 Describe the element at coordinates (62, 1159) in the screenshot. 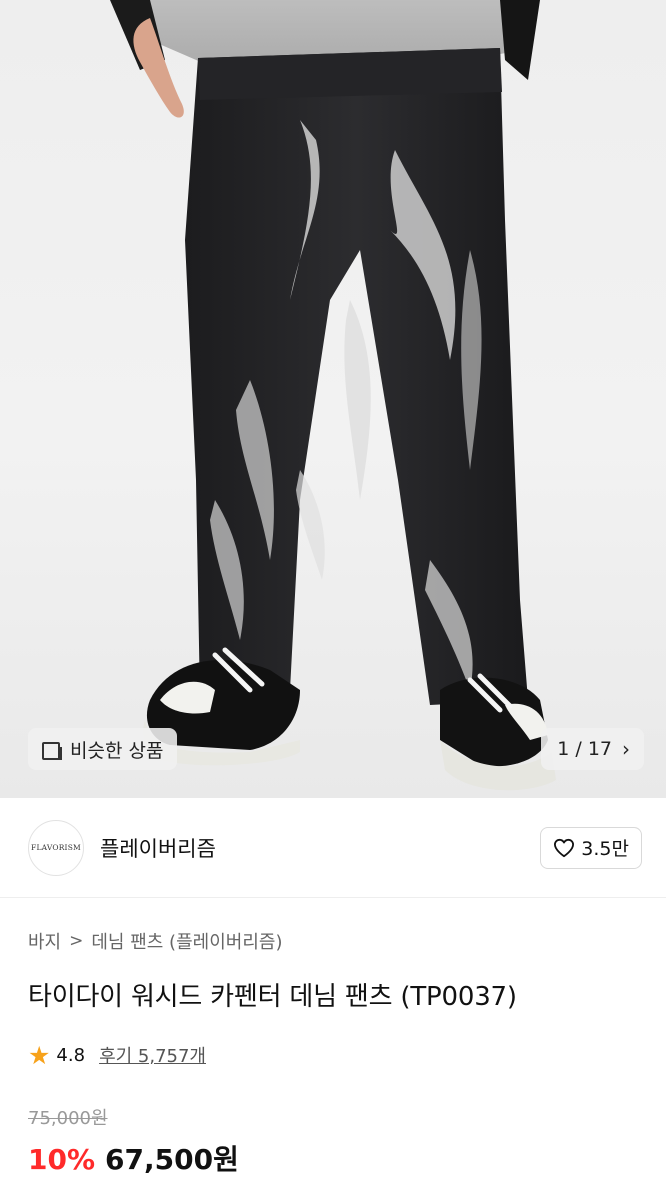

I see `discount-rate: 10%` at that location.